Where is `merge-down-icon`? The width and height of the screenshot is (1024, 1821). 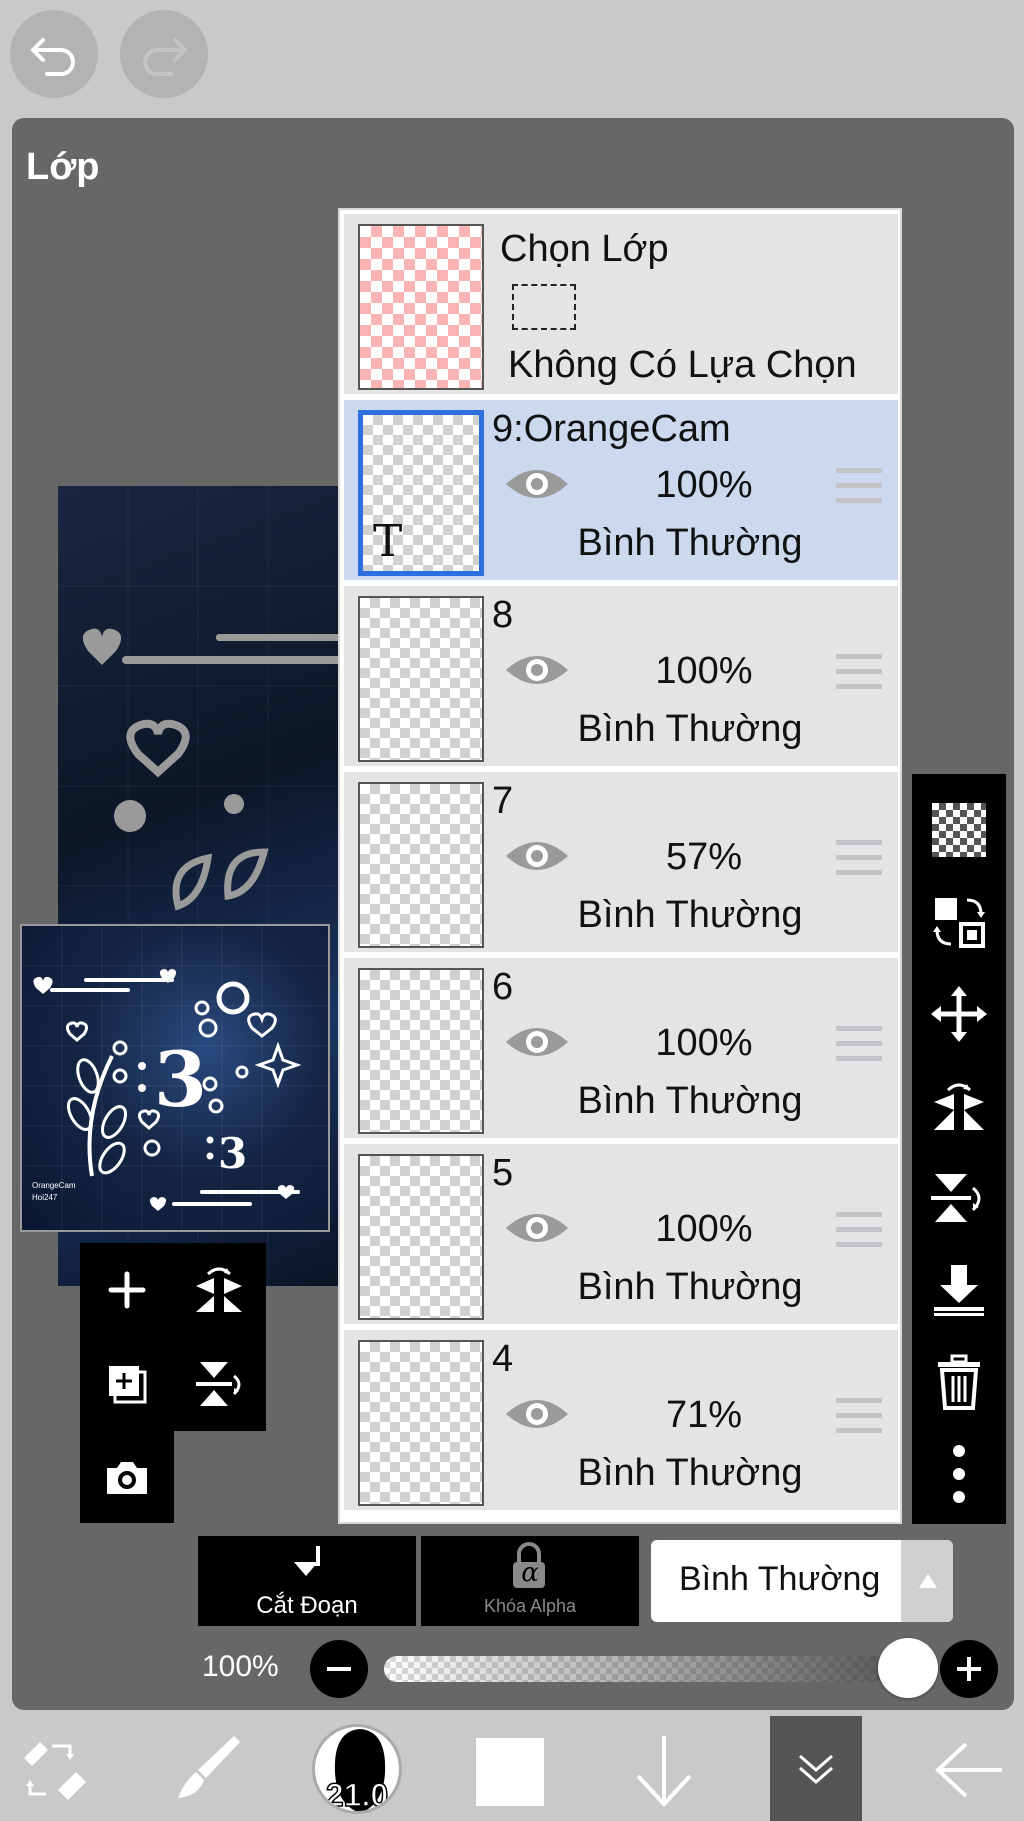 merge-down-icon is located at coordinates (959, 1290).